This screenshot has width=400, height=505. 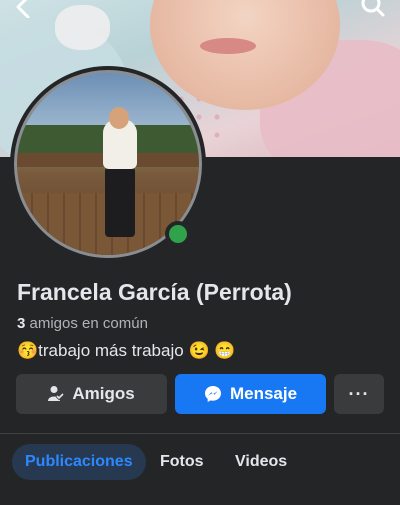 I want to click on bio-emoji-start: 😚, so click(x=28, y=350).